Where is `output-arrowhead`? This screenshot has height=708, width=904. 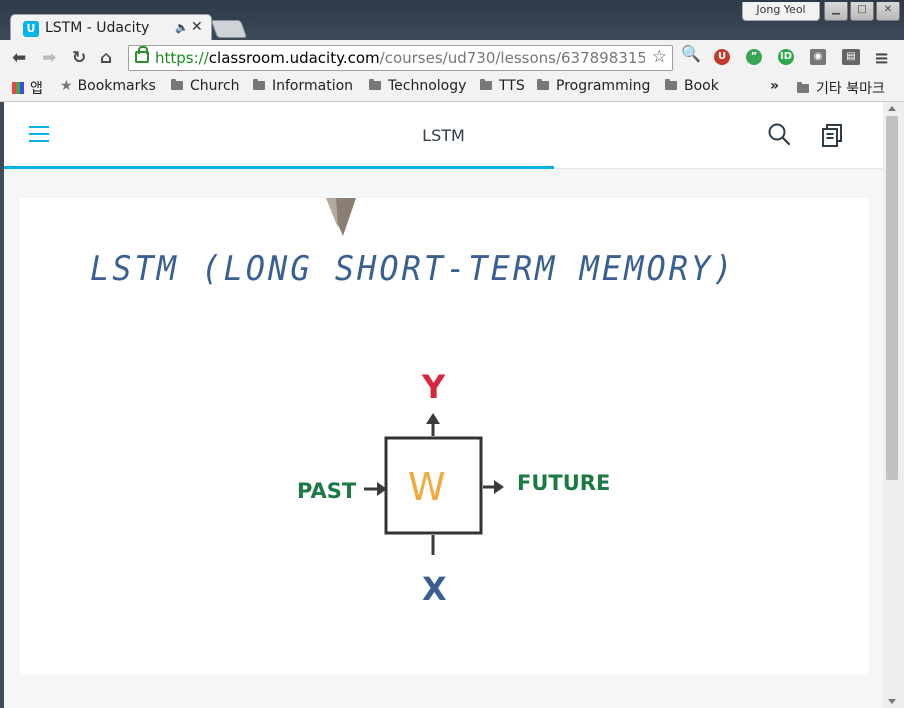
output-arrowhead is located at coordinates (433, 418).